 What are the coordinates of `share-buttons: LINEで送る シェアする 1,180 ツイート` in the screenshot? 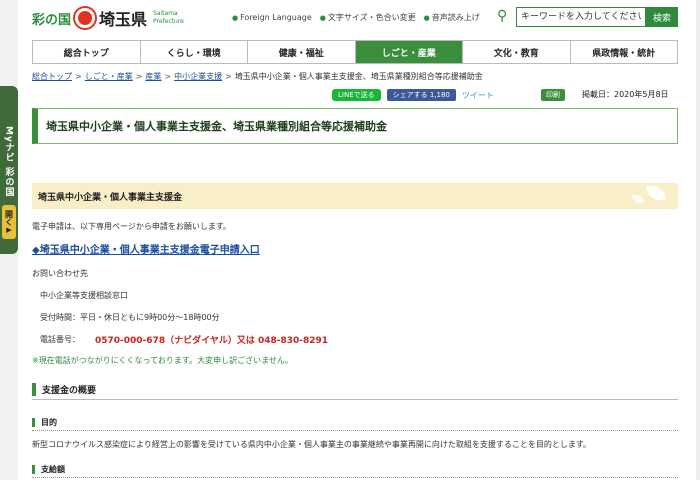 It's located at (413, 95).